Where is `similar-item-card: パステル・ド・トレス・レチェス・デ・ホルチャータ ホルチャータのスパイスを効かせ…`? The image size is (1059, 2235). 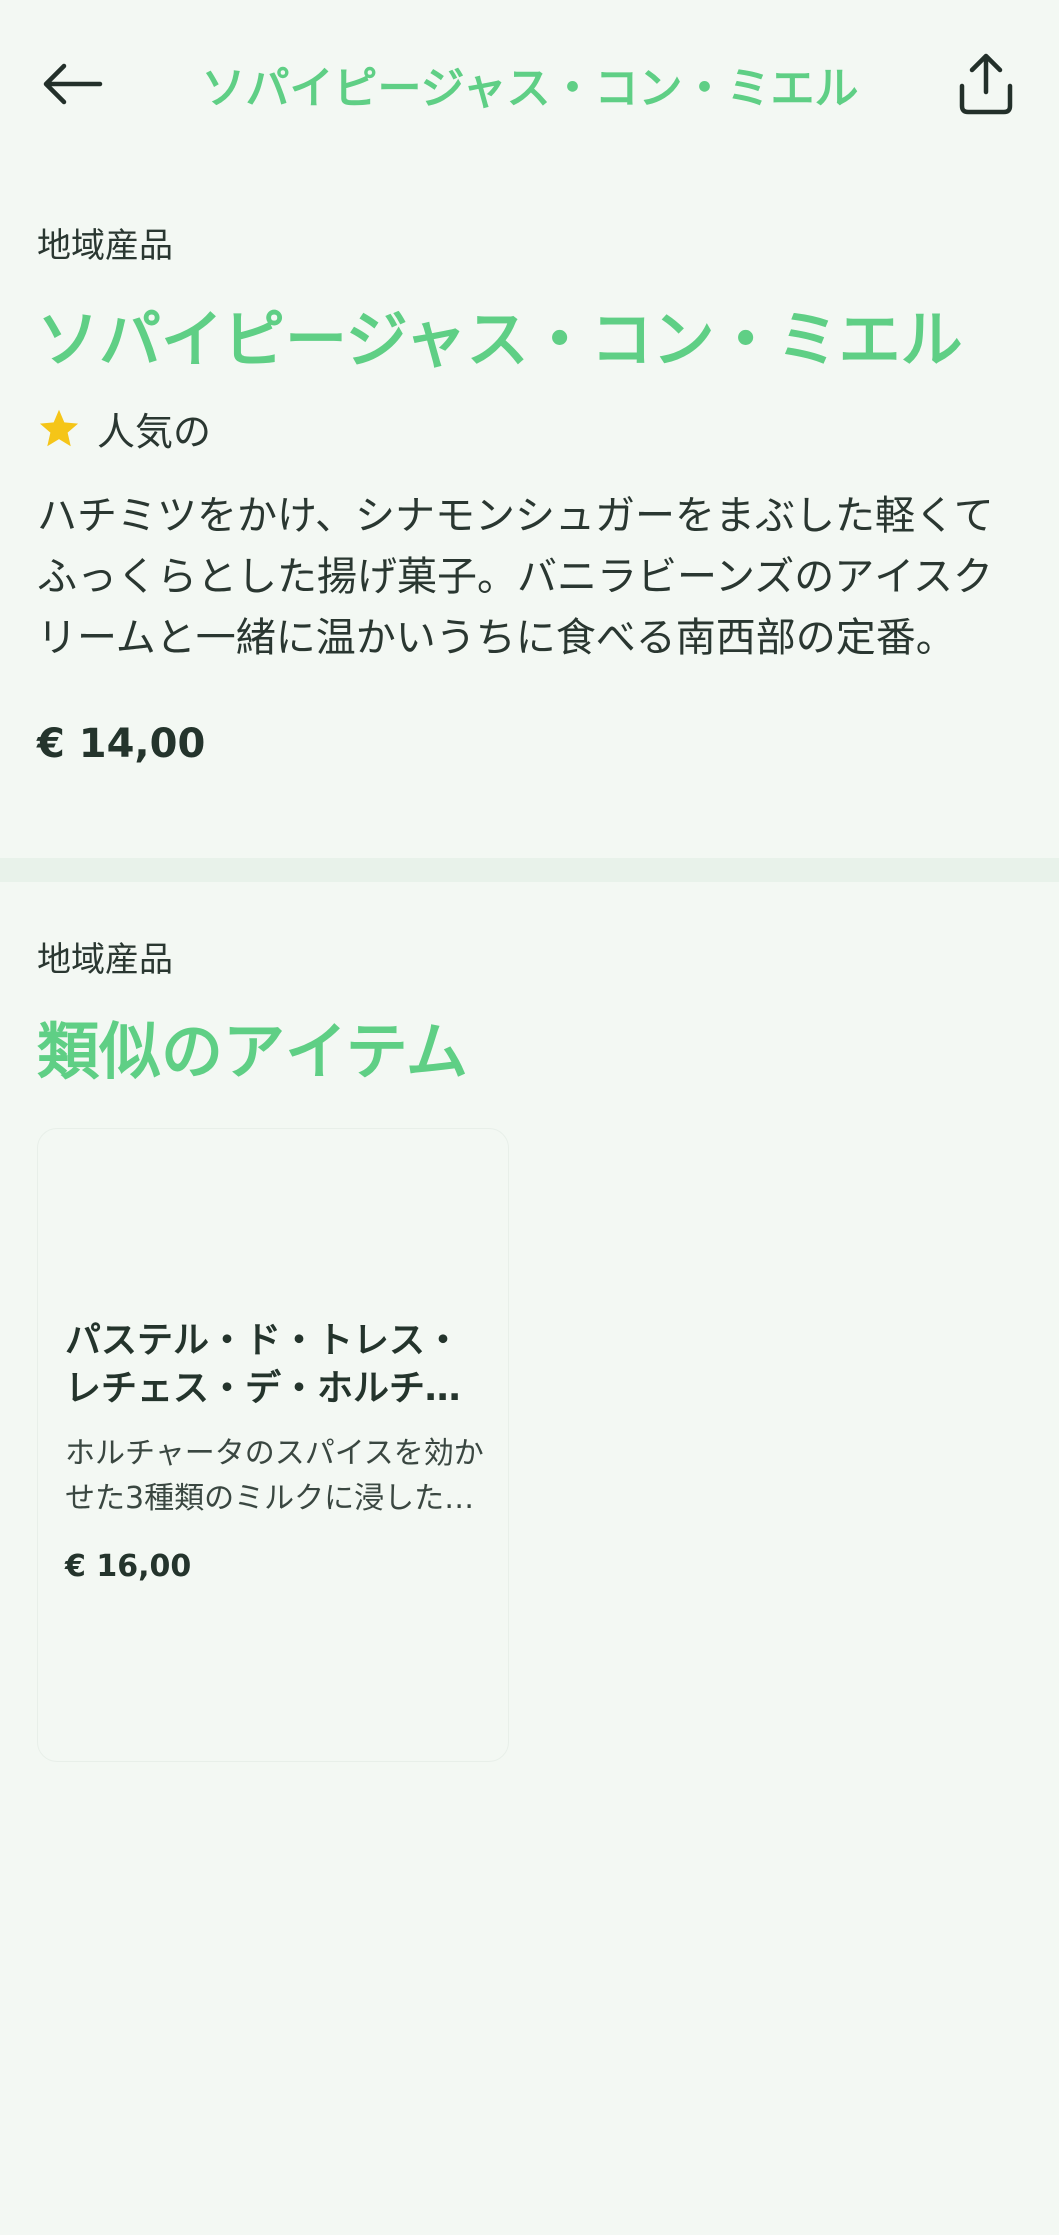 similar-item-card: パステル・ド・トレス・レチェス・デ・ホルチャータ ホルチャータのスパイスを効かせ… is located at coordinates (273, 1445).